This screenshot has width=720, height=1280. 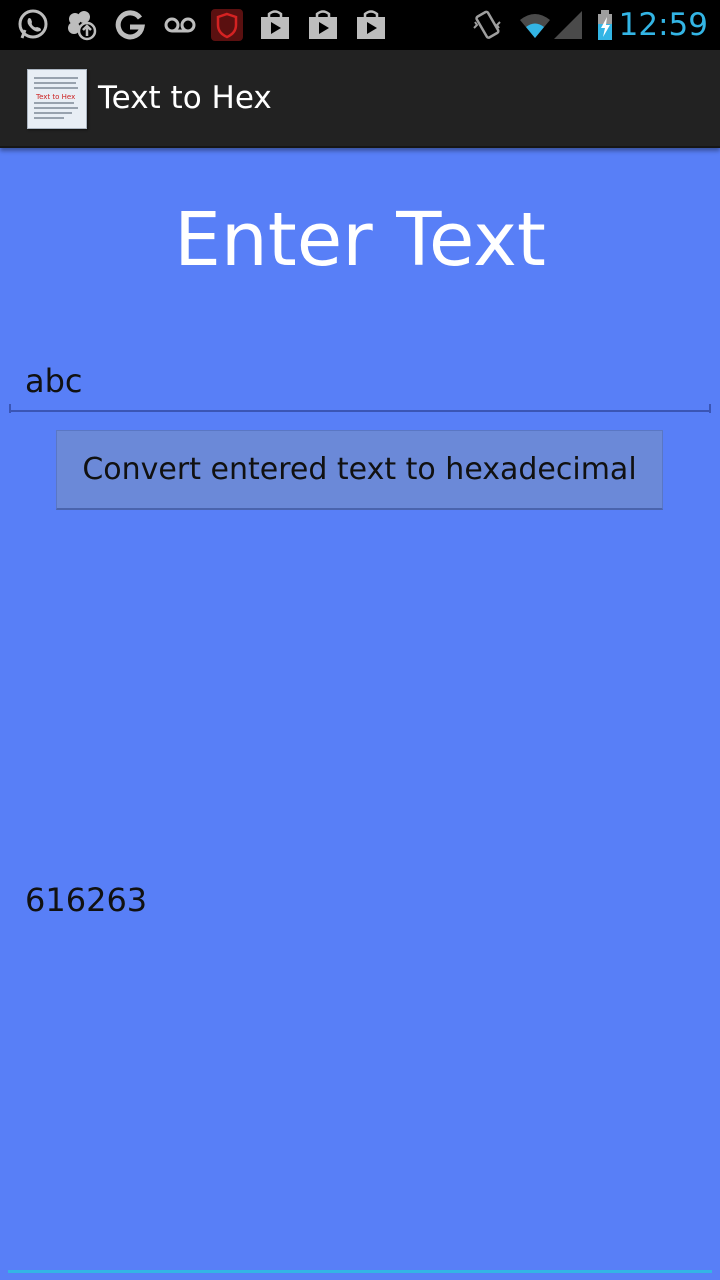 I want to click on convert-button: Convert entered text to hexadecimal, so click(x=359, y=470).